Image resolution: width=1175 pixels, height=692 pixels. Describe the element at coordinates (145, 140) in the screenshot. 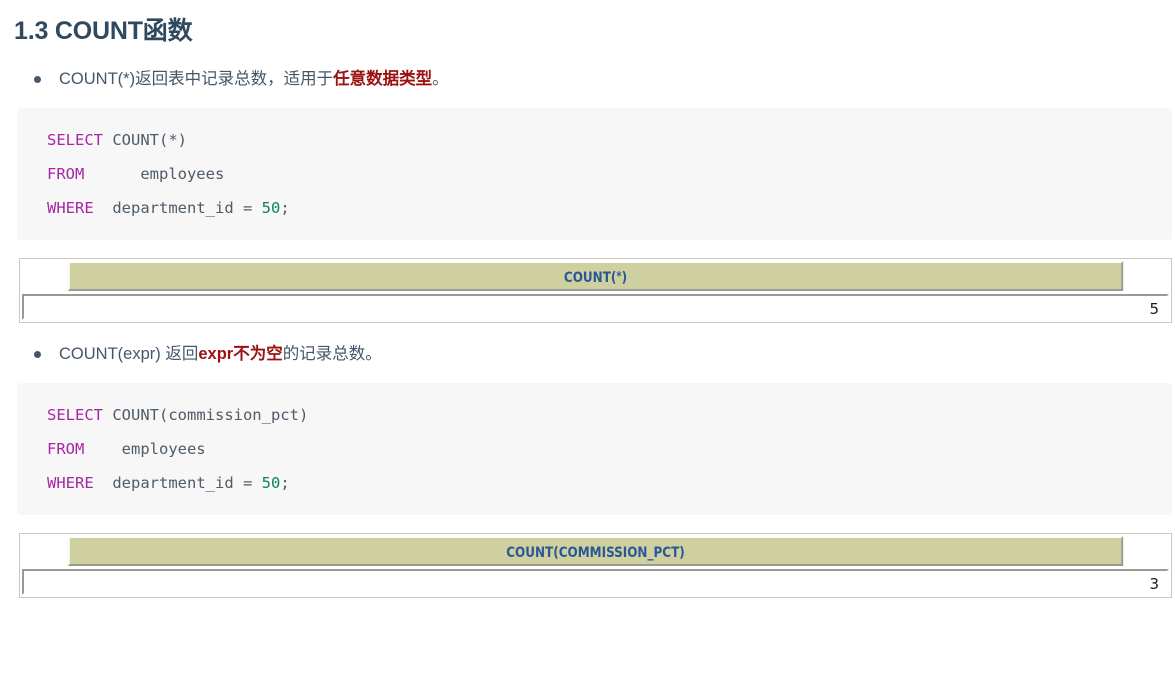

I see `sql-select-list: COUNT(*)` at that location.